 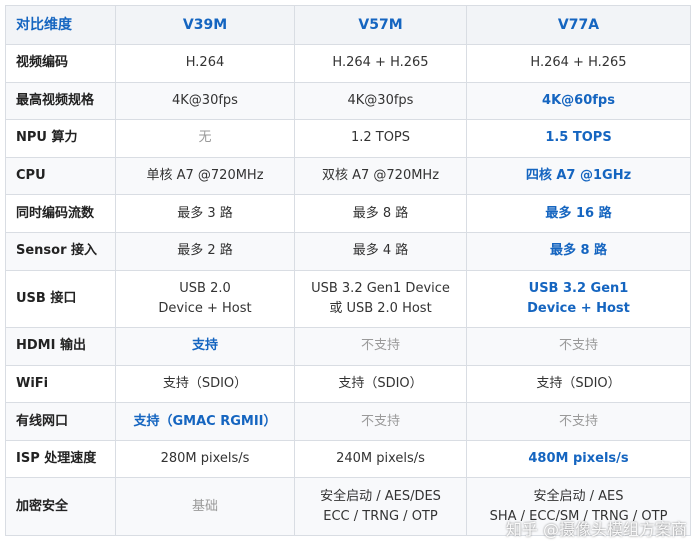 I want to click on cell-v57m: 1.2 TOPS, so click(x=380, y=138).